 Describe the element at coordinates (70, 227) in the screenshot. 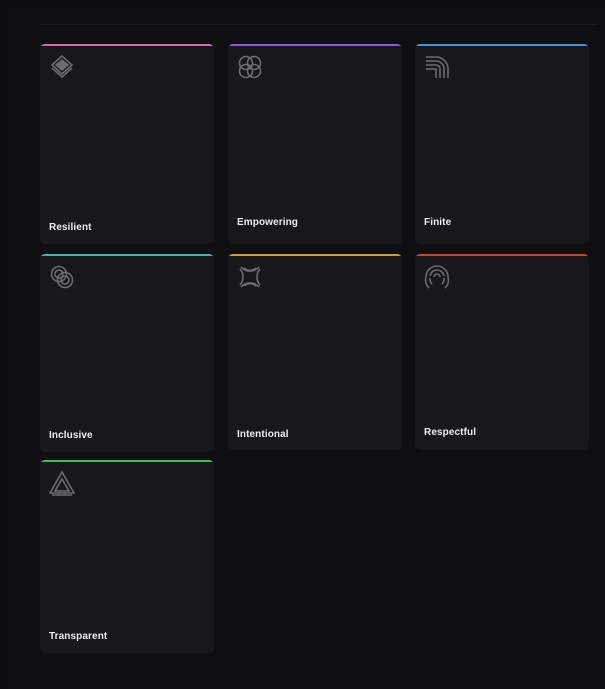

I see `card-label: Resilient` at that location.